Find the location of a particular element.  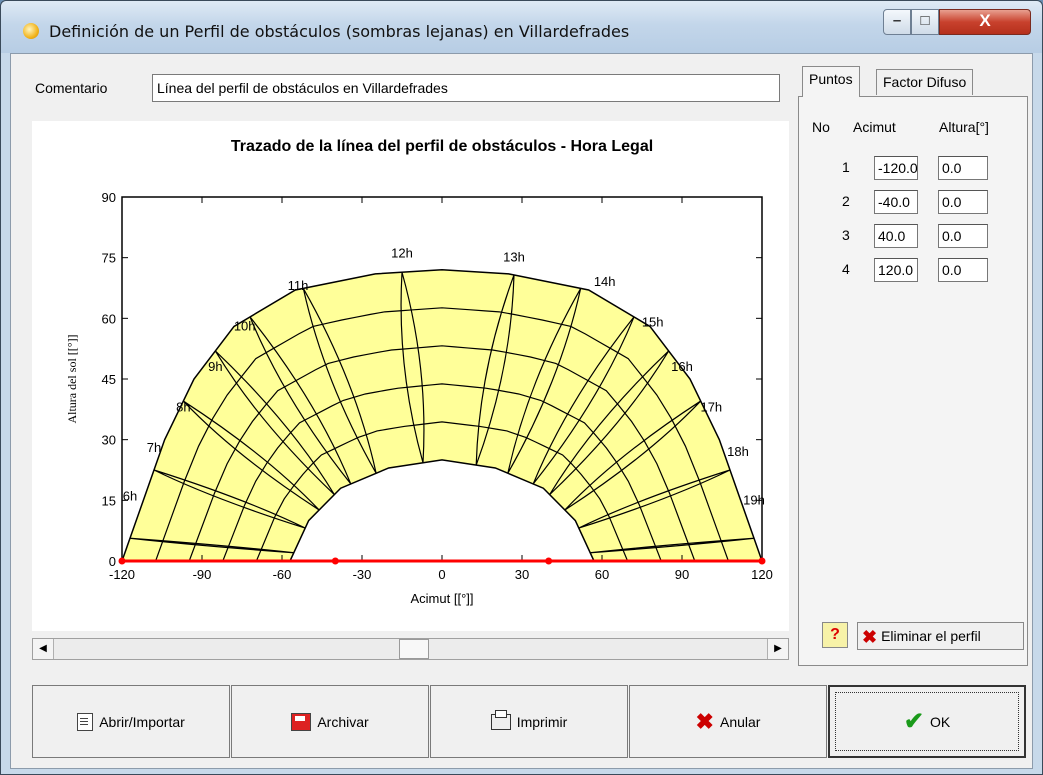

header-acimut: Acimut is located at coordinates (874, 127).